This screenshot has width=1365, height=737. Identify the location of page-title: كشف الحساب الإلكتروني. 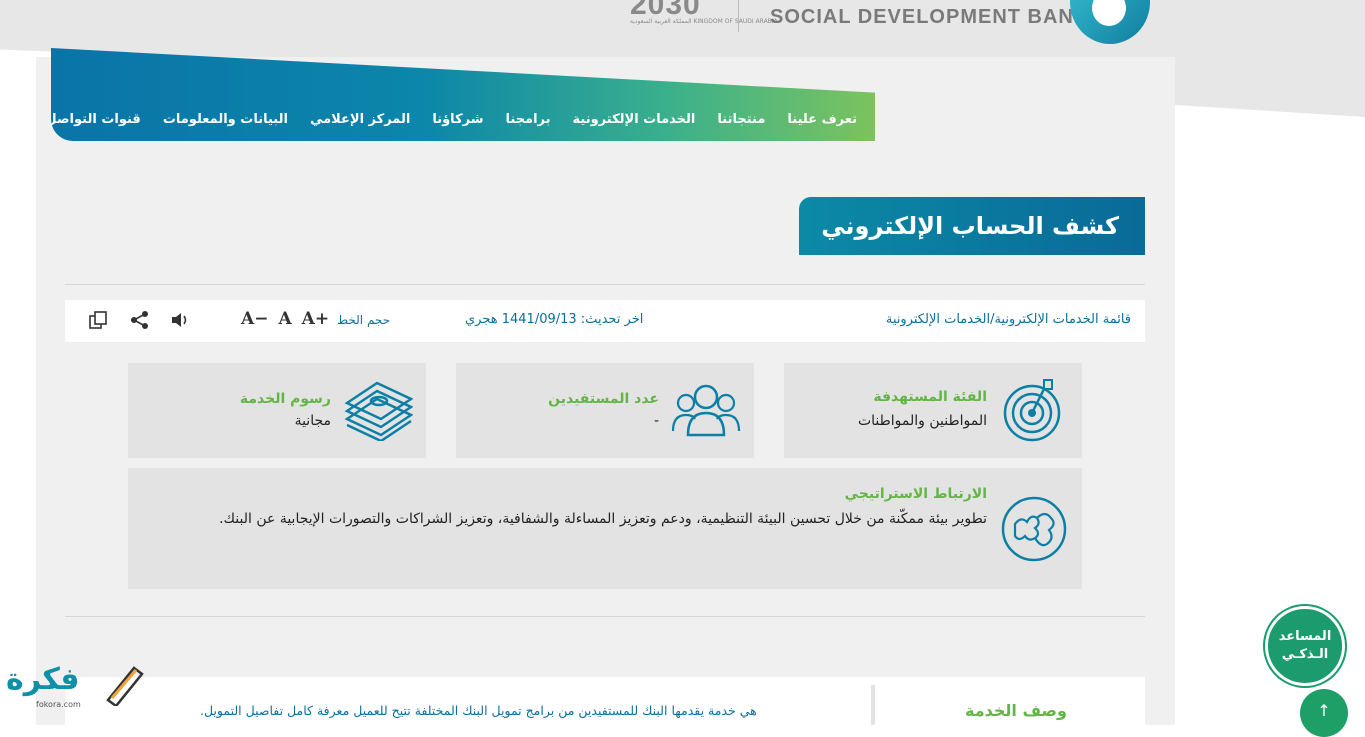
(972, 226).